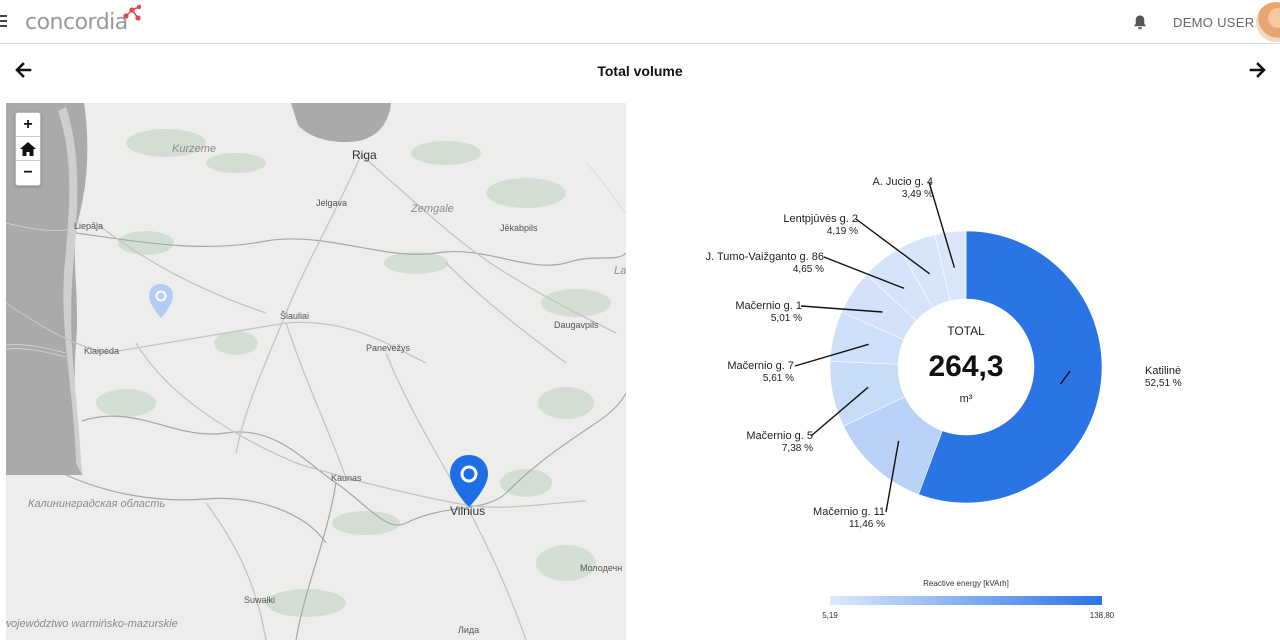 The image size is (1280, 640). Describe the element at coordinates (89, 226) in the screenshot. I see `map-label-liepaja: Liepāja` at that location.